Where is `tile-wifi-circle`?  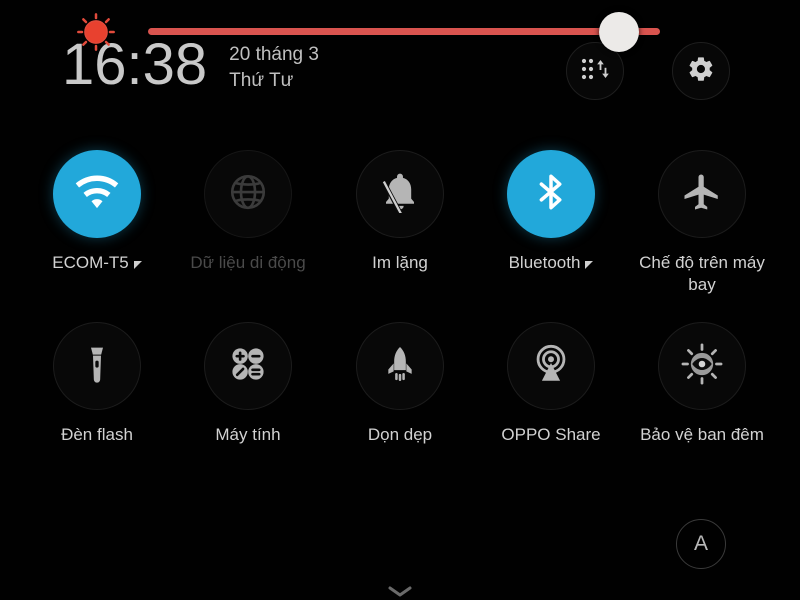
tile-wifi-circle is located at coordinates (97, 194).